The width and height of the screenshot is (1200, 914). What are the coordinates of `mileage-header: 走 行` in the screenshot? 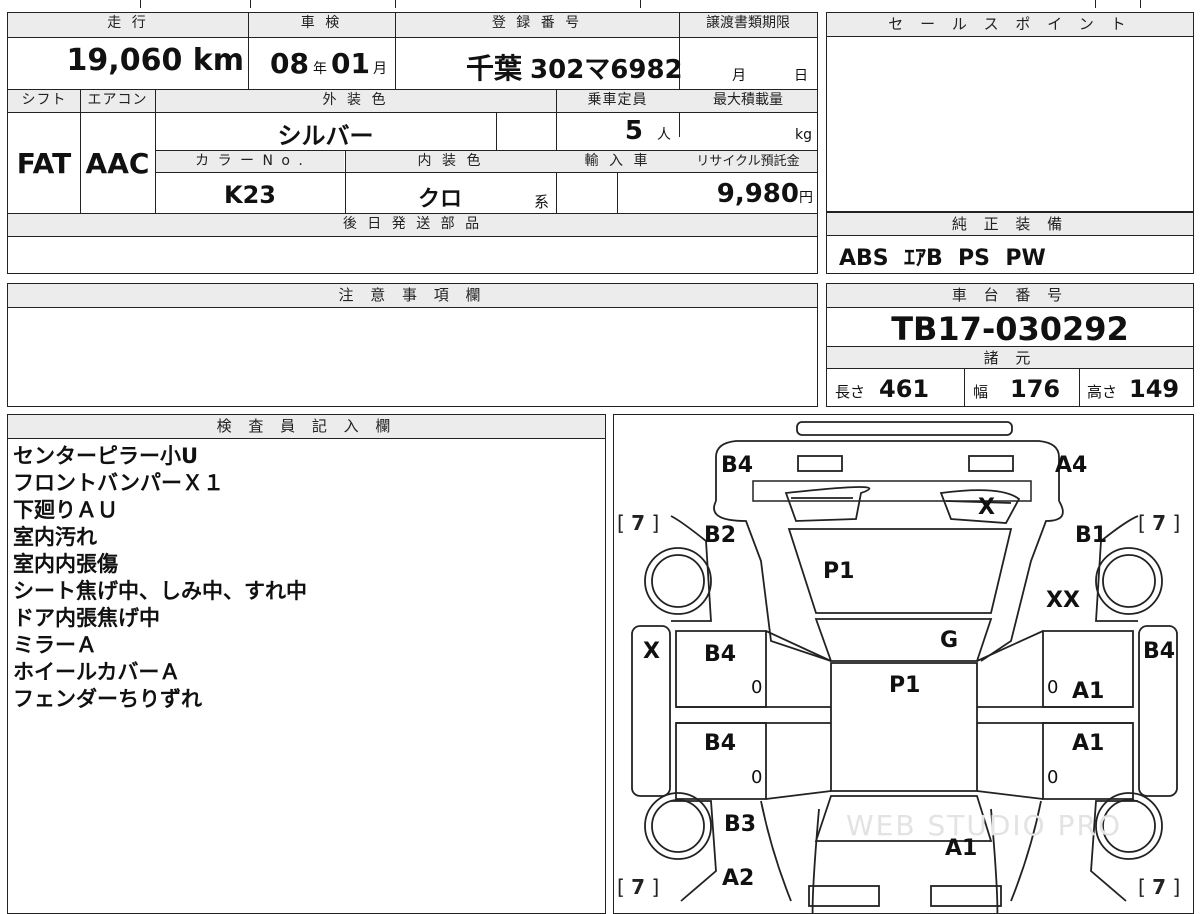 It's located at (128, 25).